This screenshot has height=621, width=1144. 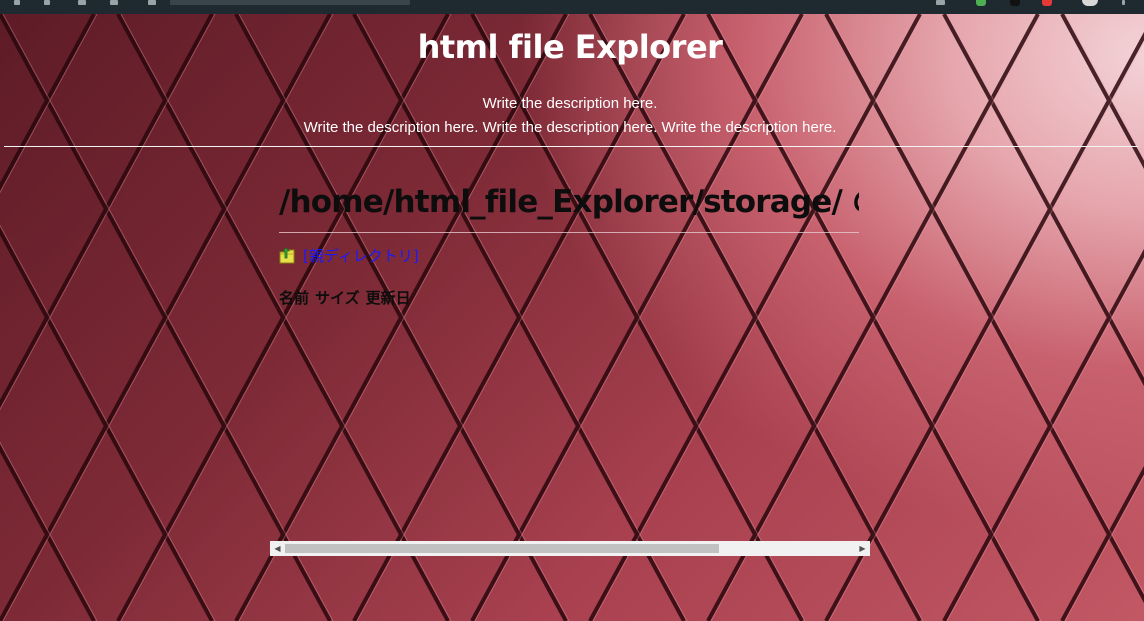 I want to click on browser-toolbar, so click(x=572, y=7).